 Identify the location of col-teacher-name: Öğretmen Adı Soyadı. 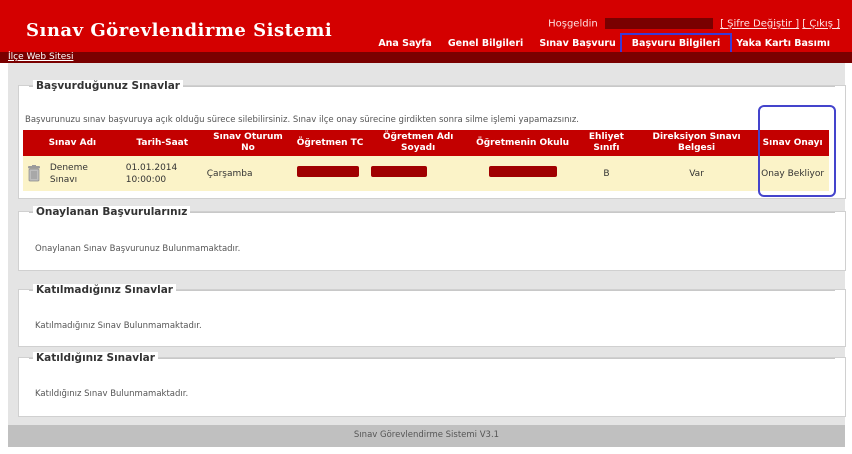
(418, 143).